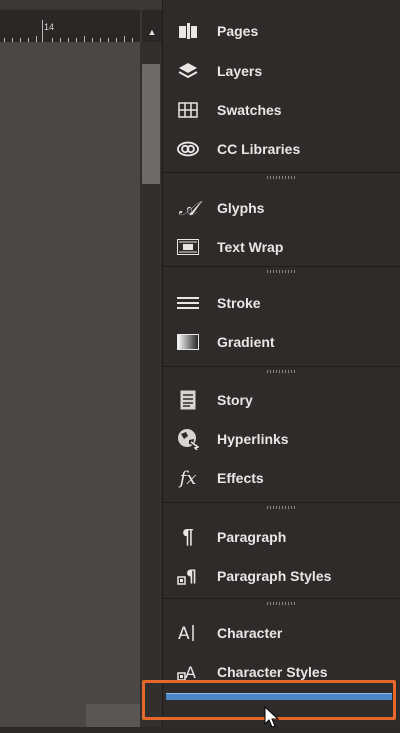 Image resolution: width=400 pixels, height=733 pixels. I want to click on panel-item-label: Layers, so click(240, 71).